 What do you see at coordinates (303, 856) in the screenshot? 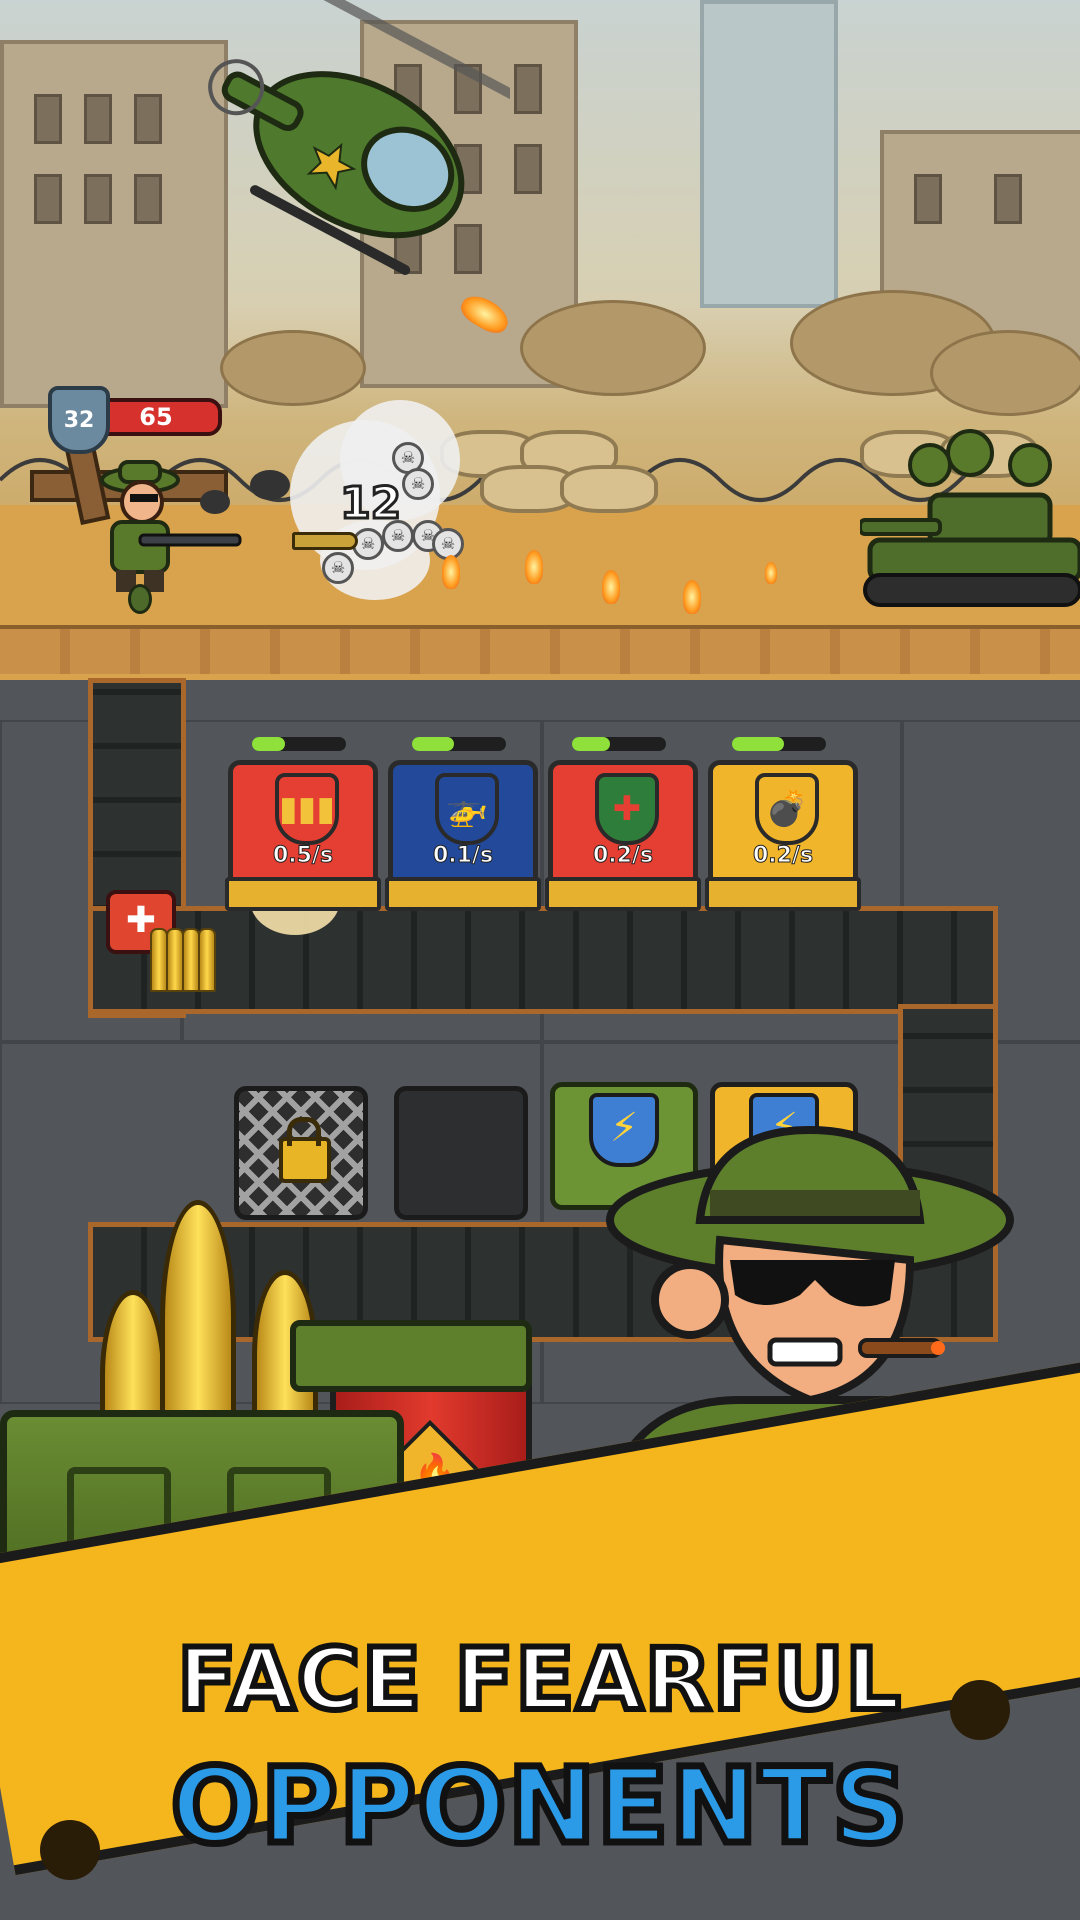
I see `production-rate: 0.5/s` at bounding box center [303, 856].